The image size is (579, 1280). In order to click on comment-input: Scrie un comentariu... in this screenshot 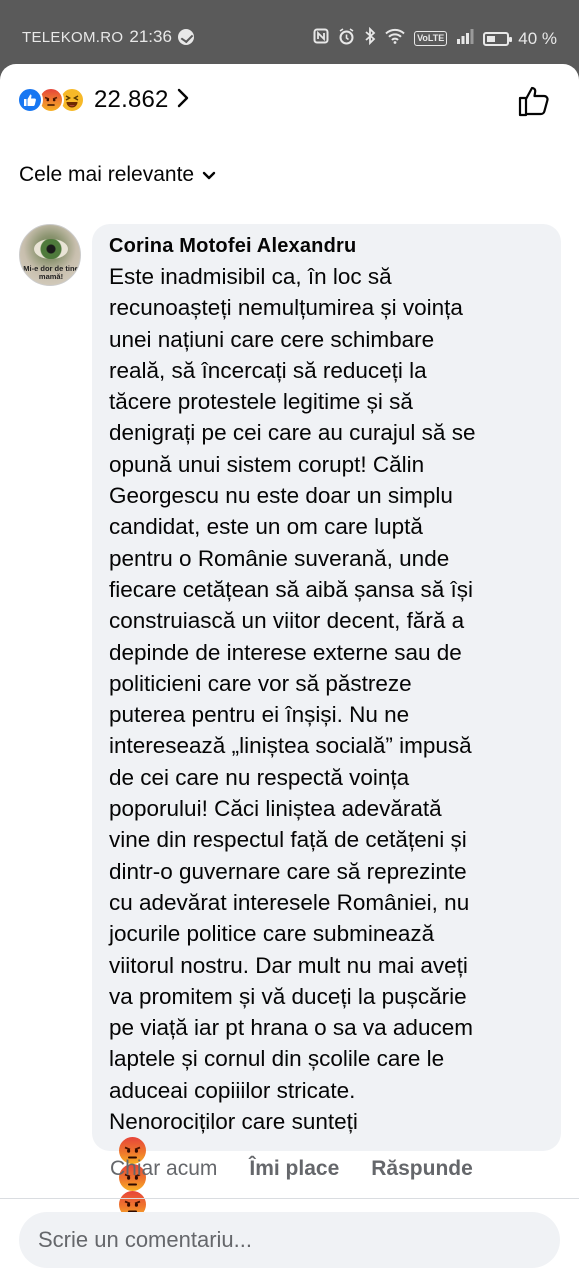, I will do `click(289, 1240)`.